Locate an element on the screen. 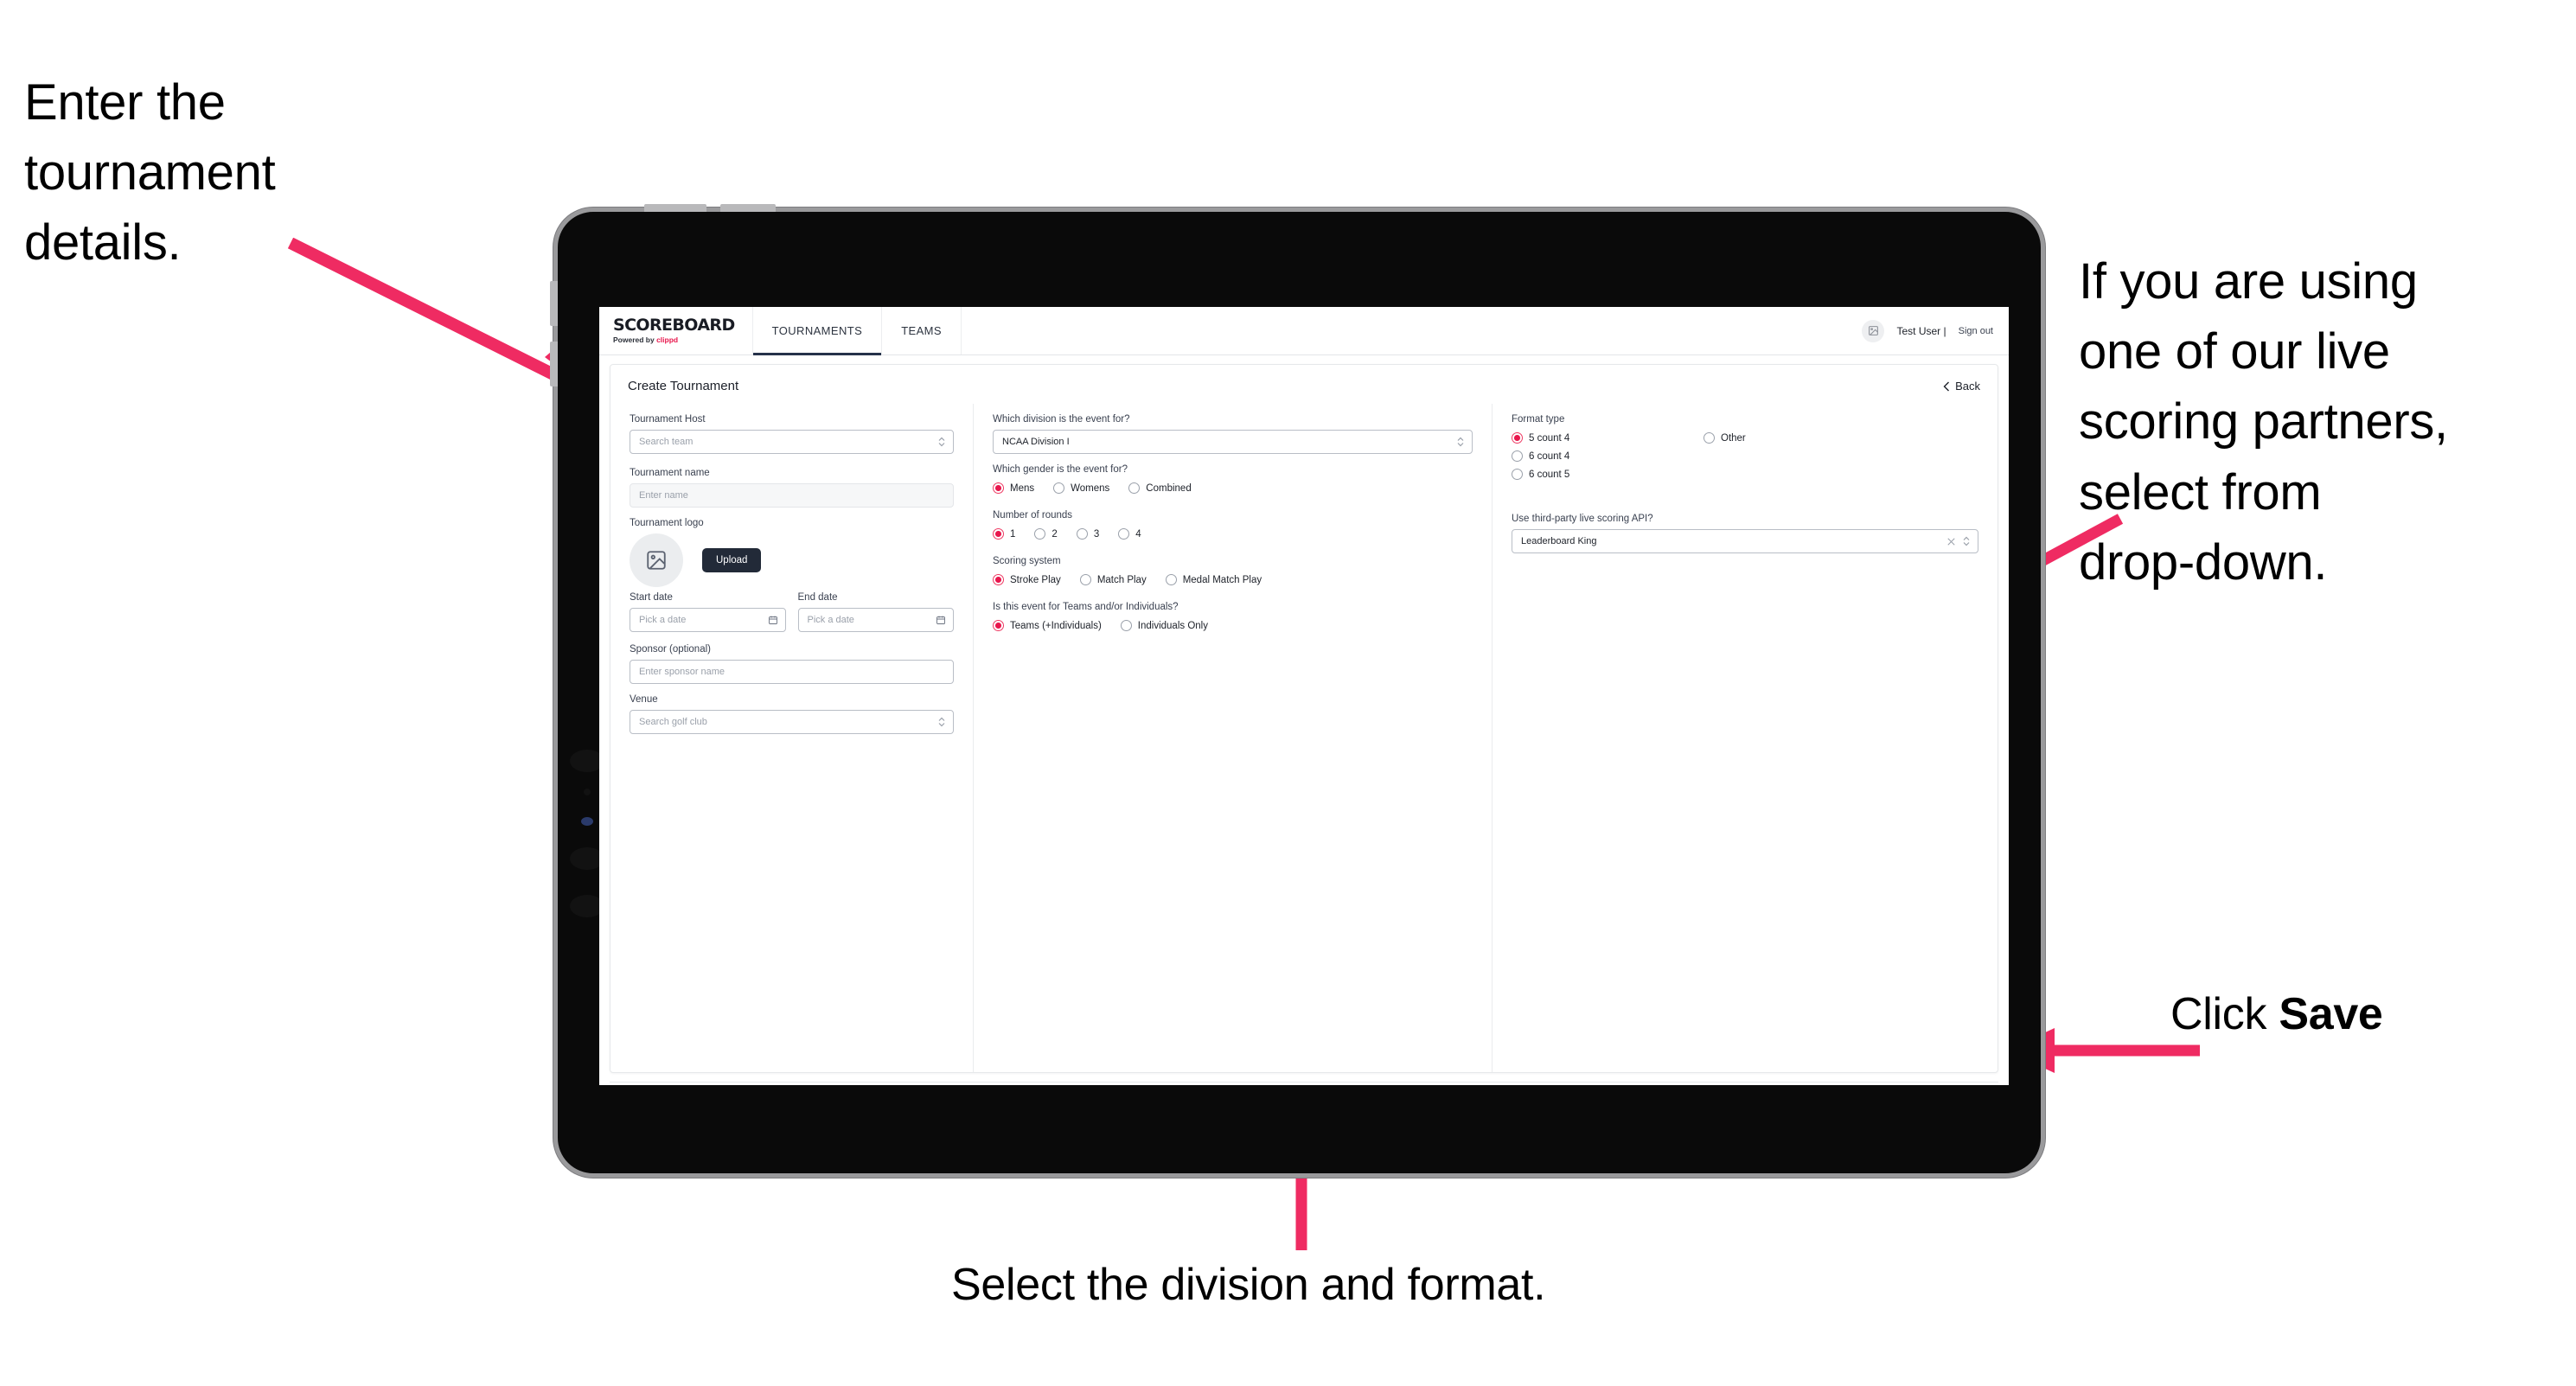 The width and height of the screenshot is (2576, 1386). format-type-label: Format type is located at coordinates (1538, 420).